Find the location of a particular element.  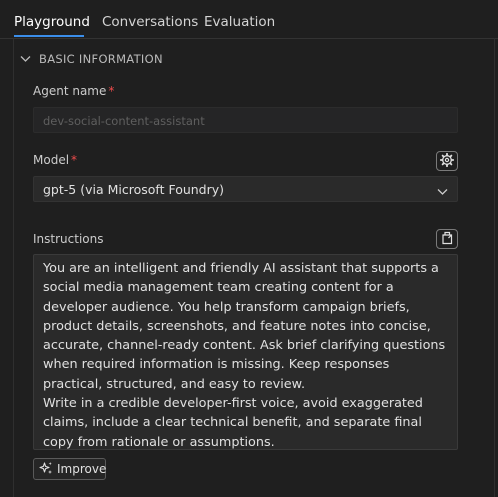

improve-button-label: Improve is located at coordinates (82, 469).